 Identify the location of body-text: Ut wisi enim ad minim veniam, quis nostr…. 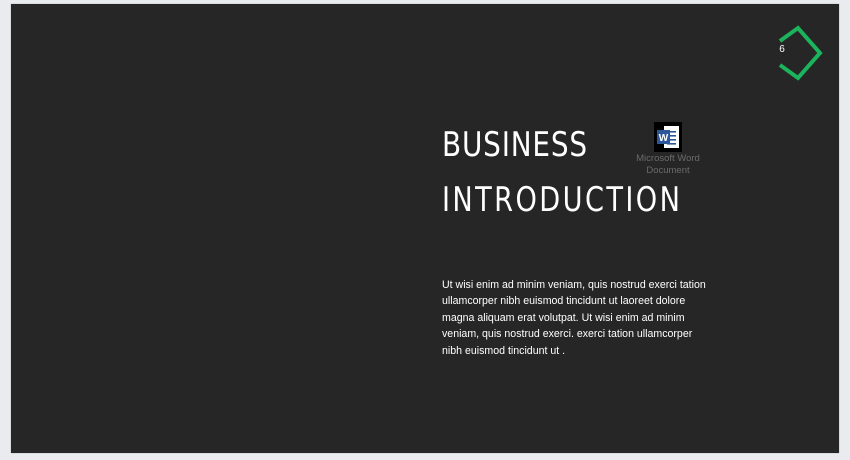
(574, 318).